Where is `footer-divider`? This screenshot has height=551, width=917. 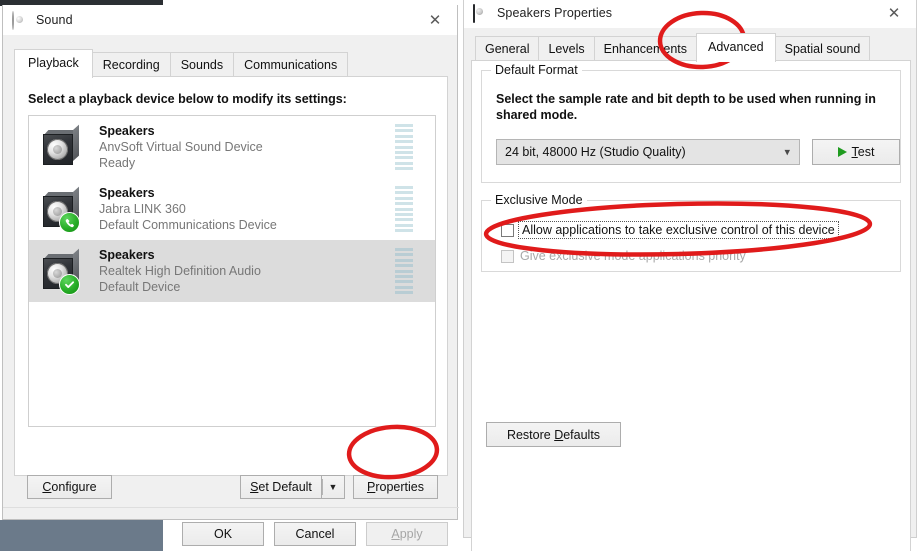
footer-divider is located at coordinates (231, 507).